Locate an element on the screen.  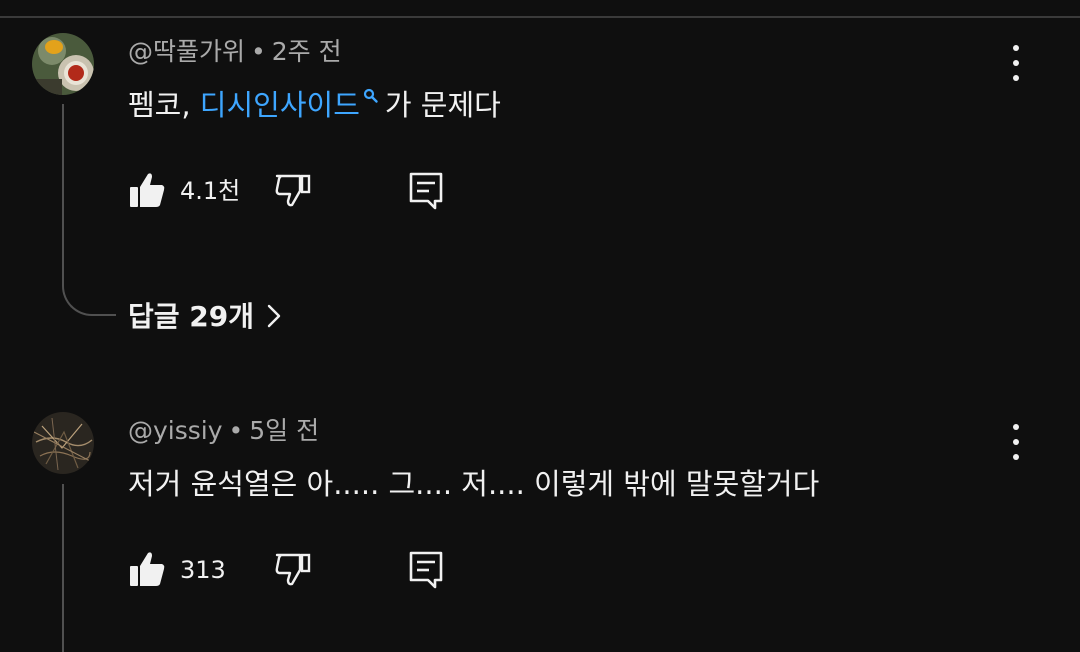
comment-text: 펨코, 디시인사이드 가 문제다 is located at coordinates (314, 105).